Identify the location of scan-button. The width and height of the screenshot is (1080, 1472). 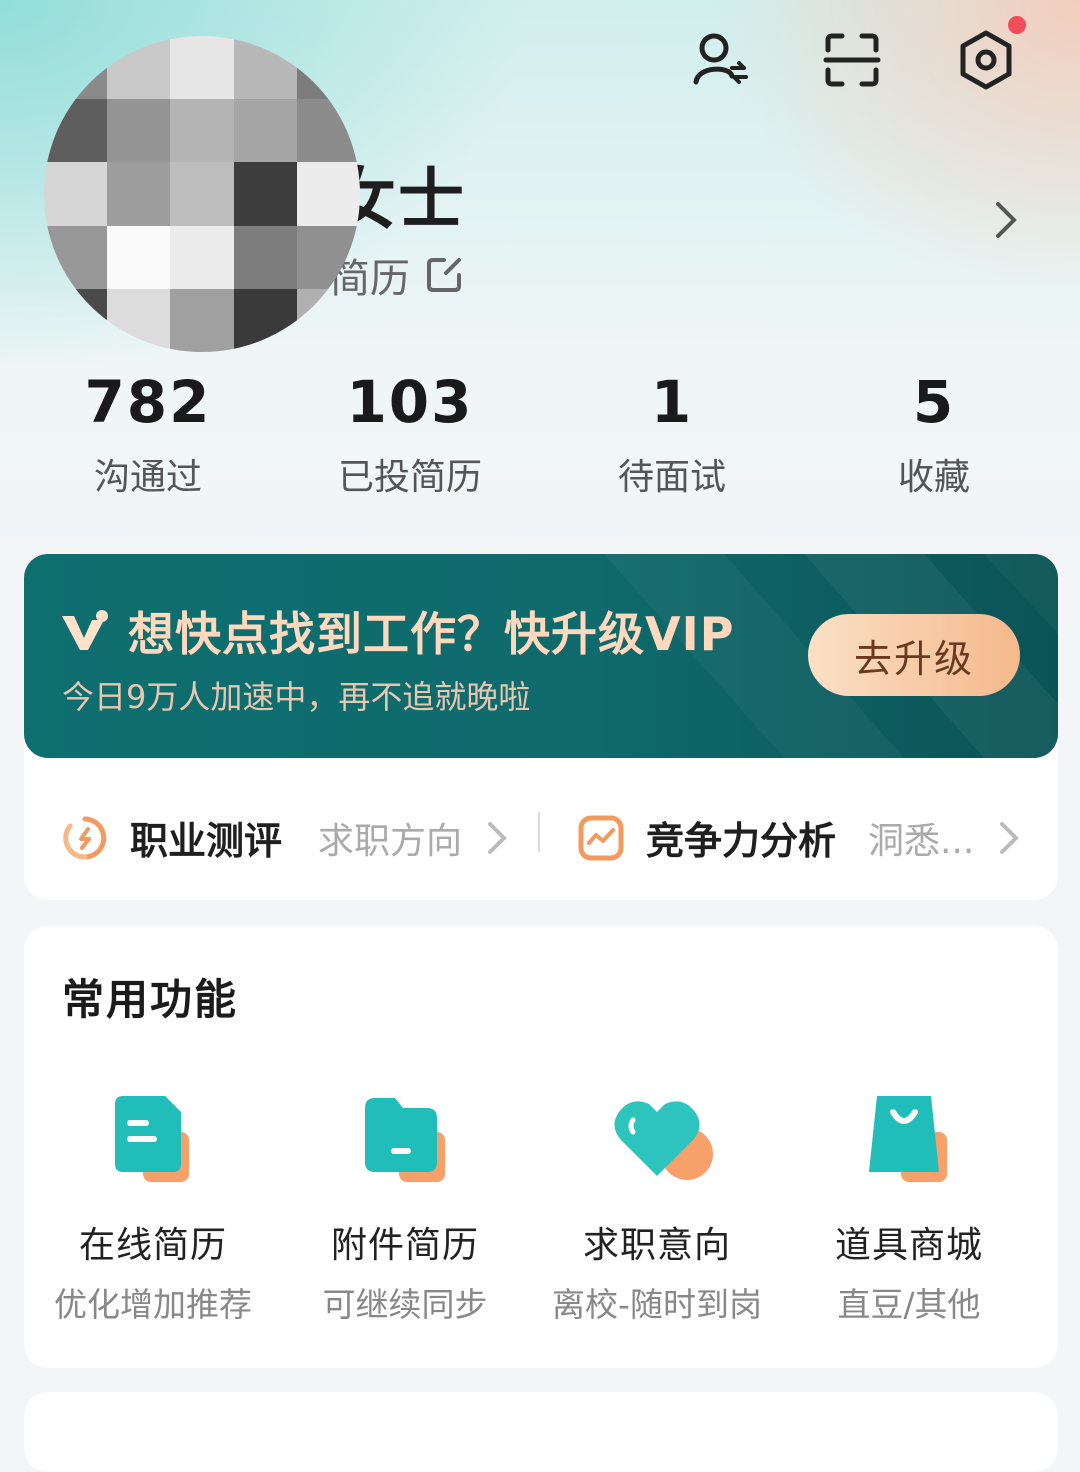
(852, 60).